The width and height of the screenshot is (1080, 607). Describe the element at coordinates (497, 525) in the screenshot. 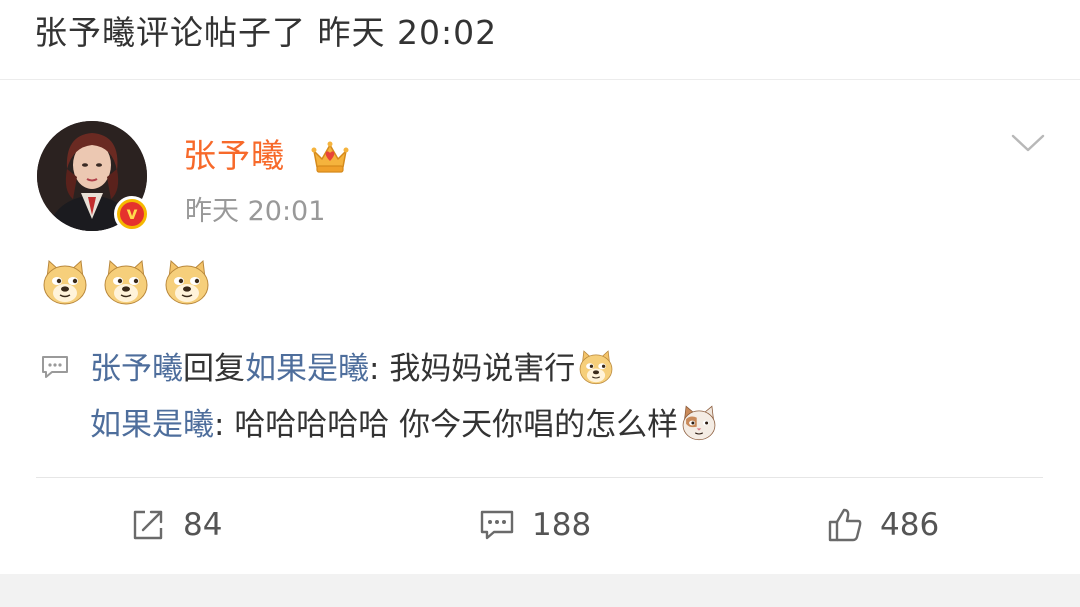

I see `comment-icon` at that location.